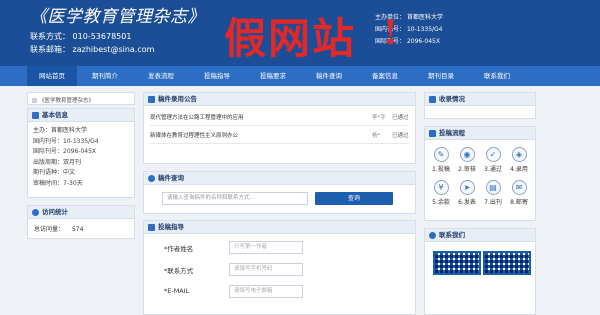  What do you see at coordinates (467, 202) in the screenshot?
I see `flow-step-label: 6.发表` at bounding box center [467, 202].